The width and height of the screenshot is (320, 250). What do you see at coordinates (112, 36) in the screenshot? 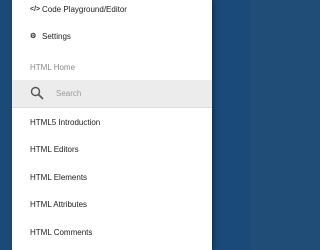
I see `drawer-item-settings: ⚙ Settings` at bounding box center [112, 36].